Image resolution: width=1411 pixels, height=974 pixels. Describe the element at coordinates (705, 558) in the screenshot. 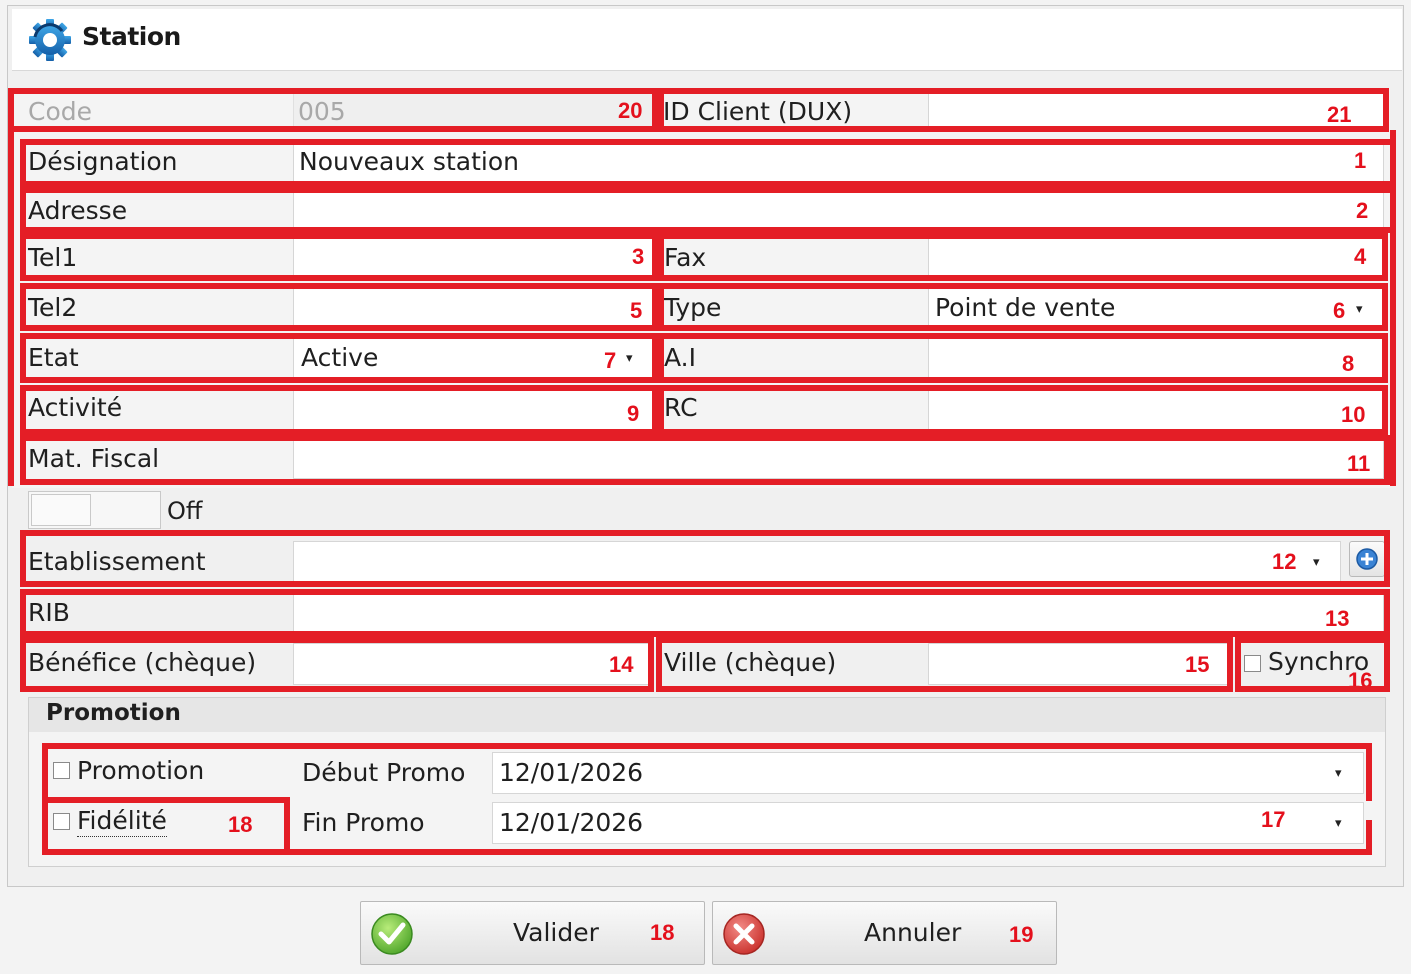

I see `annotation-box-etablissement` at that location.